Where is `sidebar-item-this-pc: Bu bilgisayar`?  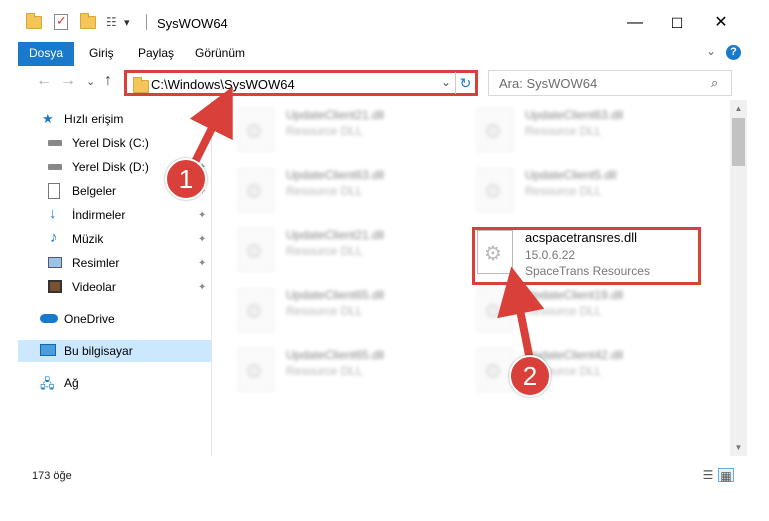
sidebar-item-this-pc: Bu bilgisayar is located at coordinates (114, 351).